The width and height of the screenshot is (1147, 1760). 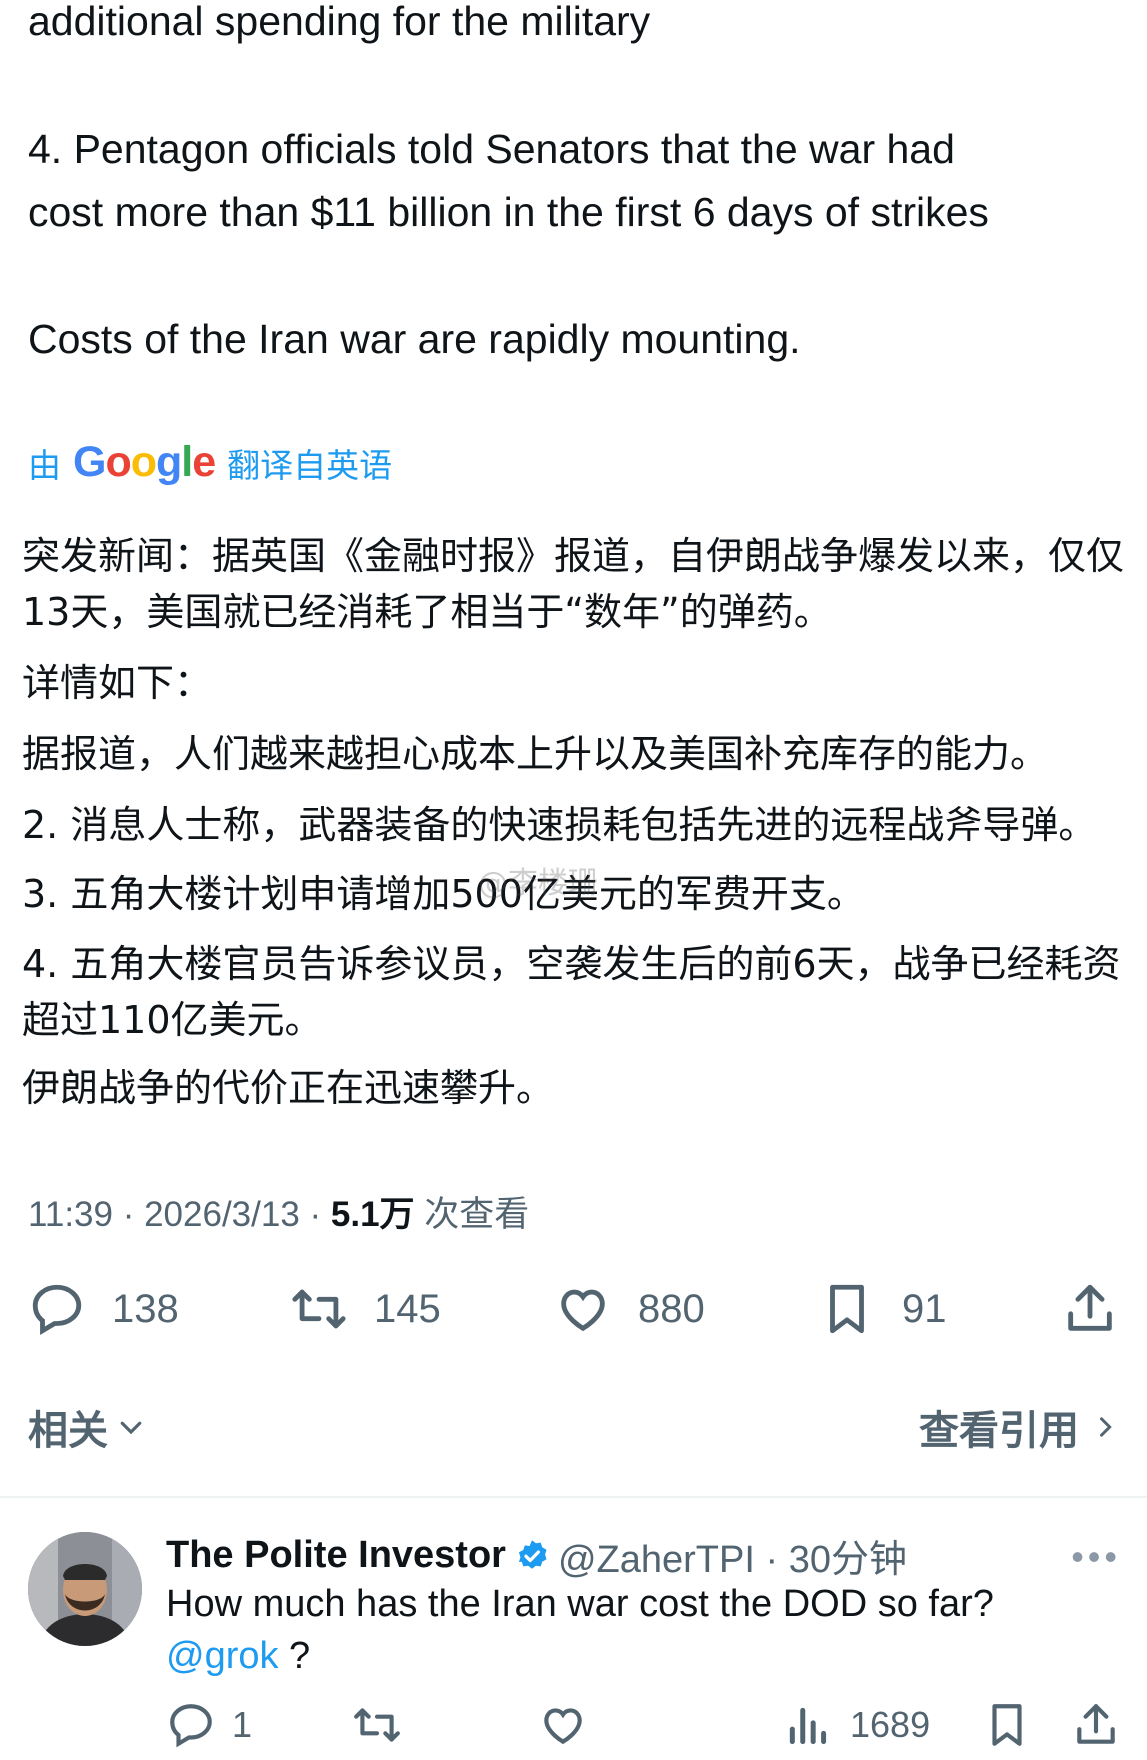 I want to click on watermark: @李楼珊, so click(x=538, y=883).